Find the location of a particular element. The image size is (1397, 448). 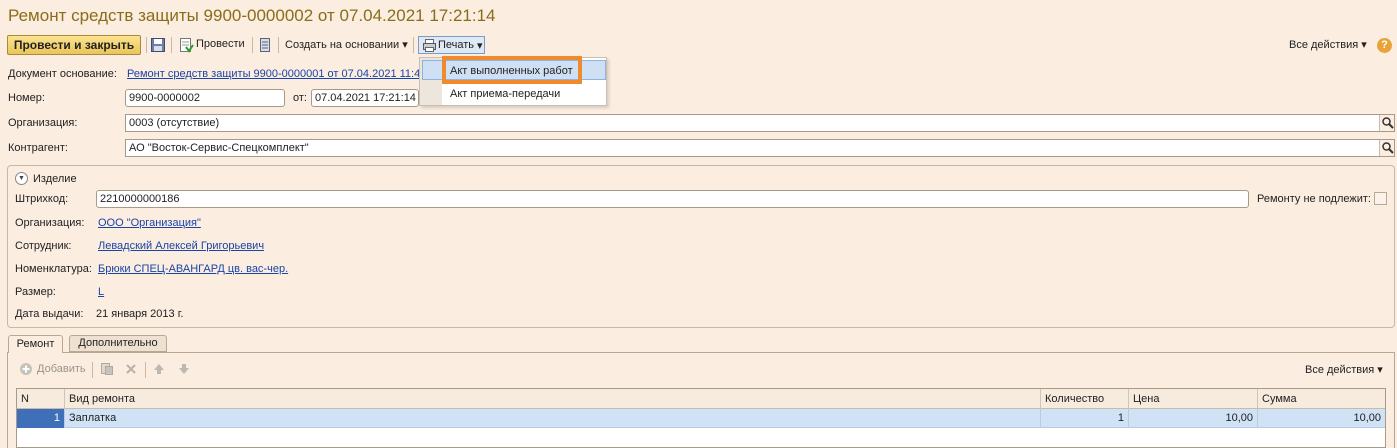

create-based-on-label: Создать на основании is located at coordinates (342, 45).